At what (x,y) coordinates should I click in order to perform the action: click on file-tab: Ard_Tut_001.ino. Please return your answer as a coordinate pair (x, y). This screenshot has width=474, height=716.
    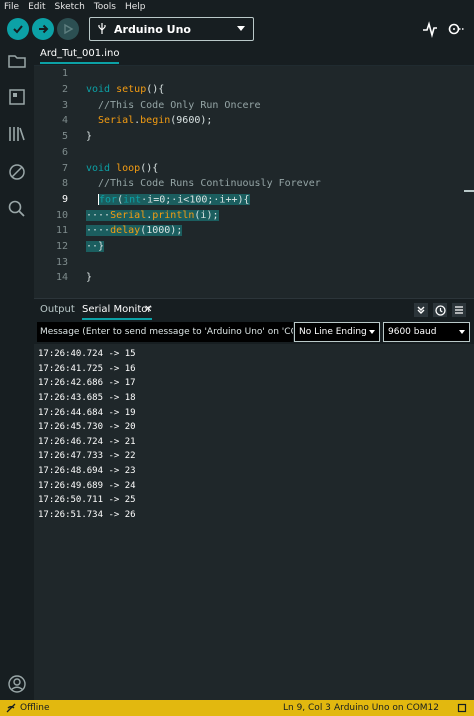
    Looking at the image, I should click on (80, 56).